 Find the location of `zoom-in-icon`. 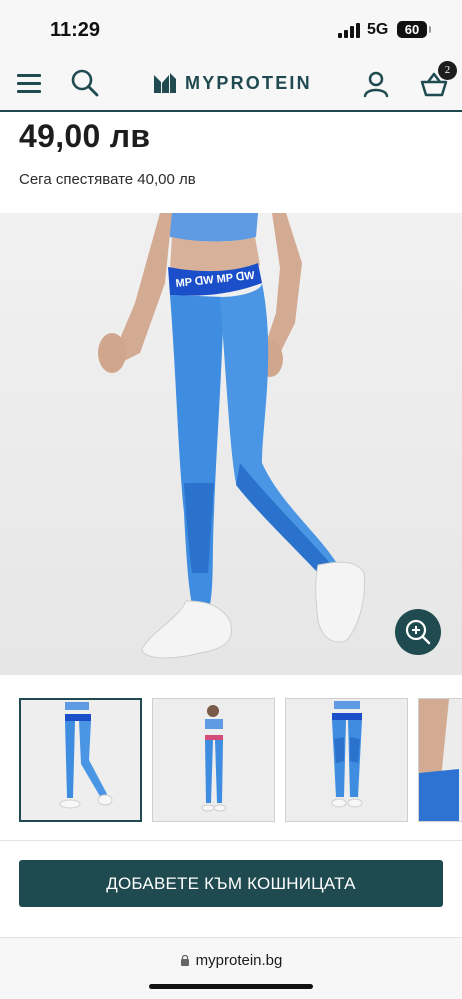

zoom-in-icon is located at coordinates (418, 632).